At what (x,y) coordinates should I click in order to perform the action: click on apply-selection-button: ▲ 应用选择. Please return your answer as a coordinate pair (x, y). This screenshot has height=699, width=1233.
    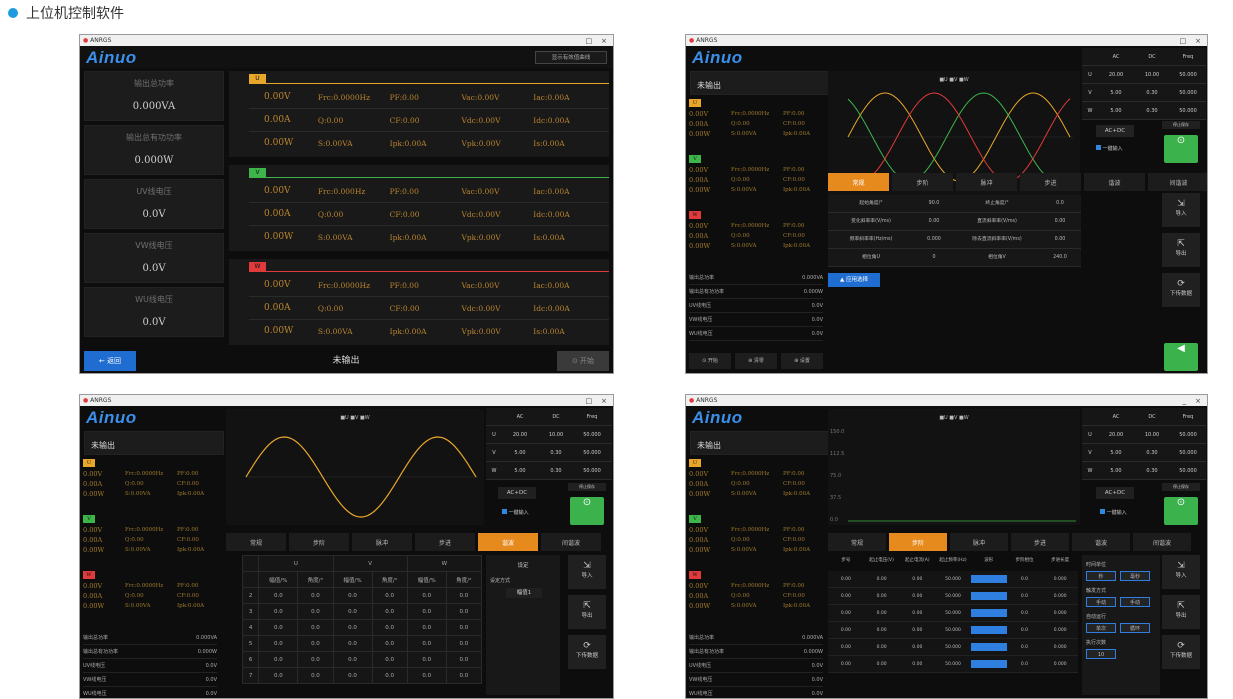
    Looking at the image, I should click on (854, 280).